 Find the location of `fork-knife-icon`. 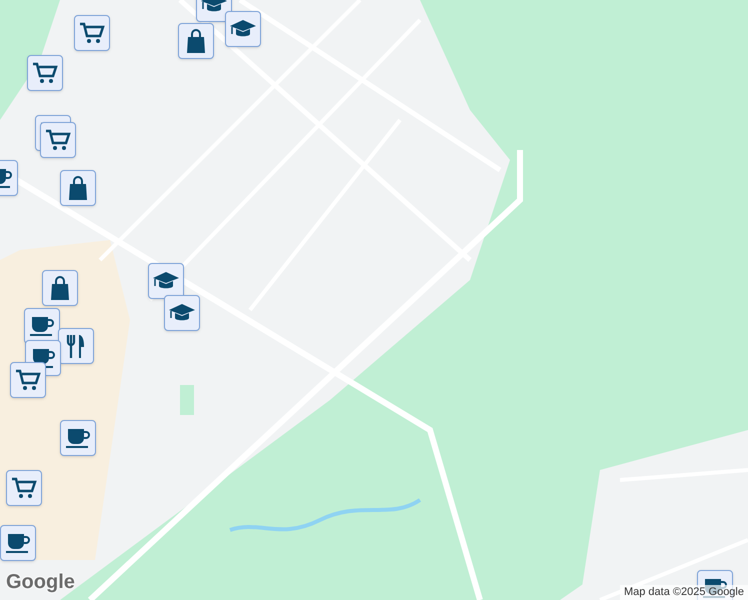

fork-knife-icon is located at coordinates (76, 346).